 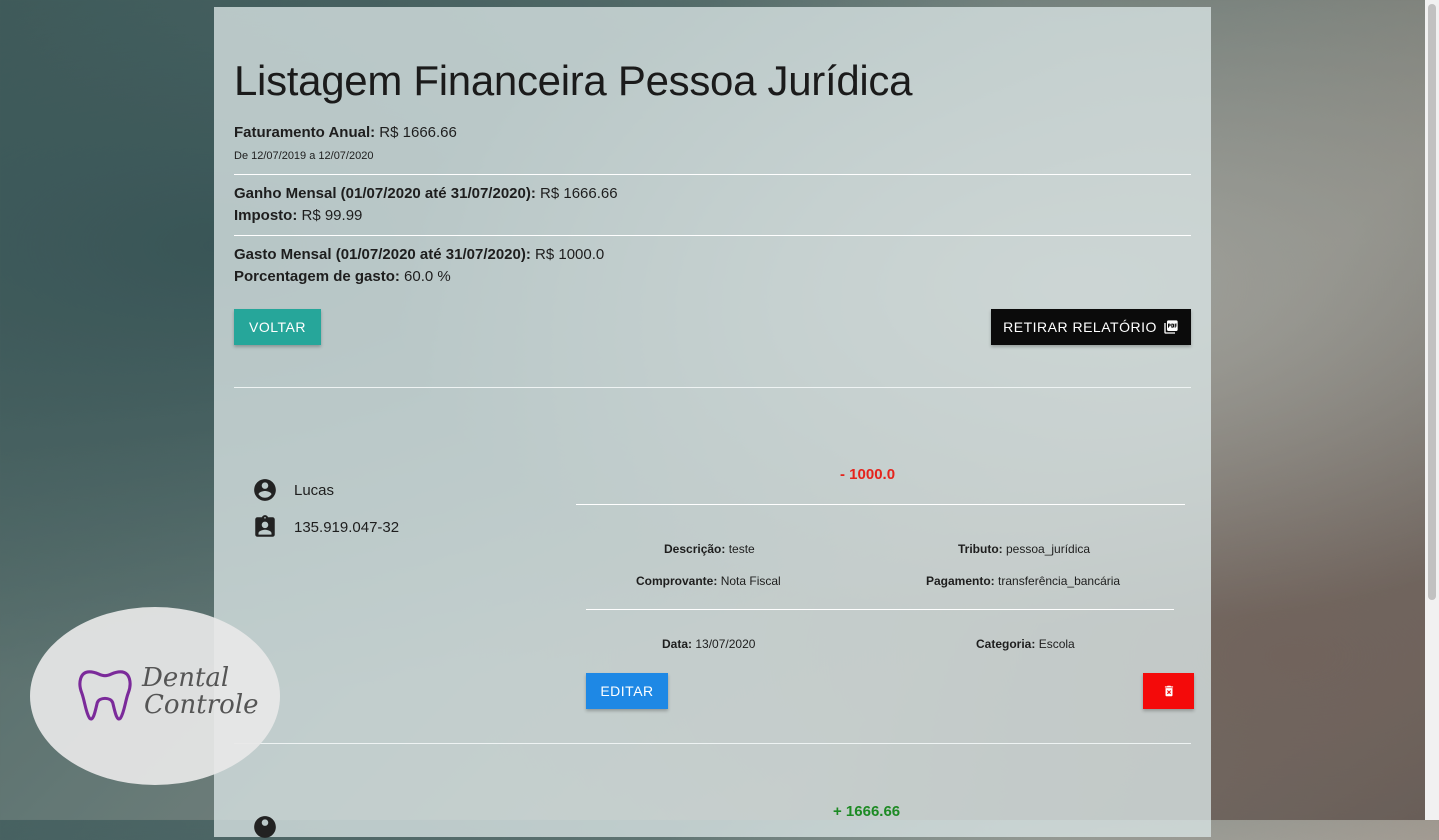 I want to click on tax: Imposto: R$ 99.99, so click(x=298, y=215).